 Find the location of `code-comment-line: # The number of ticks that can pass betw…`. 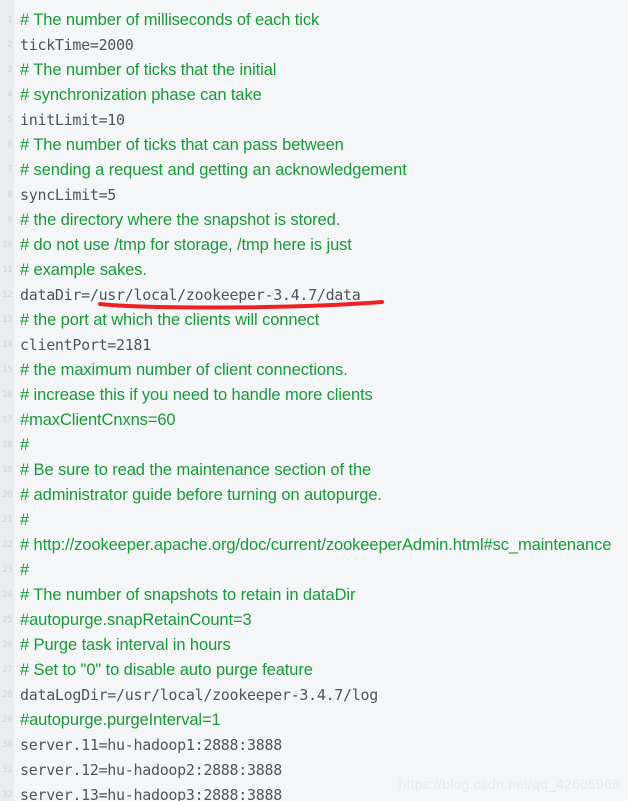

code-comment-line: # The number of ticks that can pass betw… is located at coordinates (182, 145).